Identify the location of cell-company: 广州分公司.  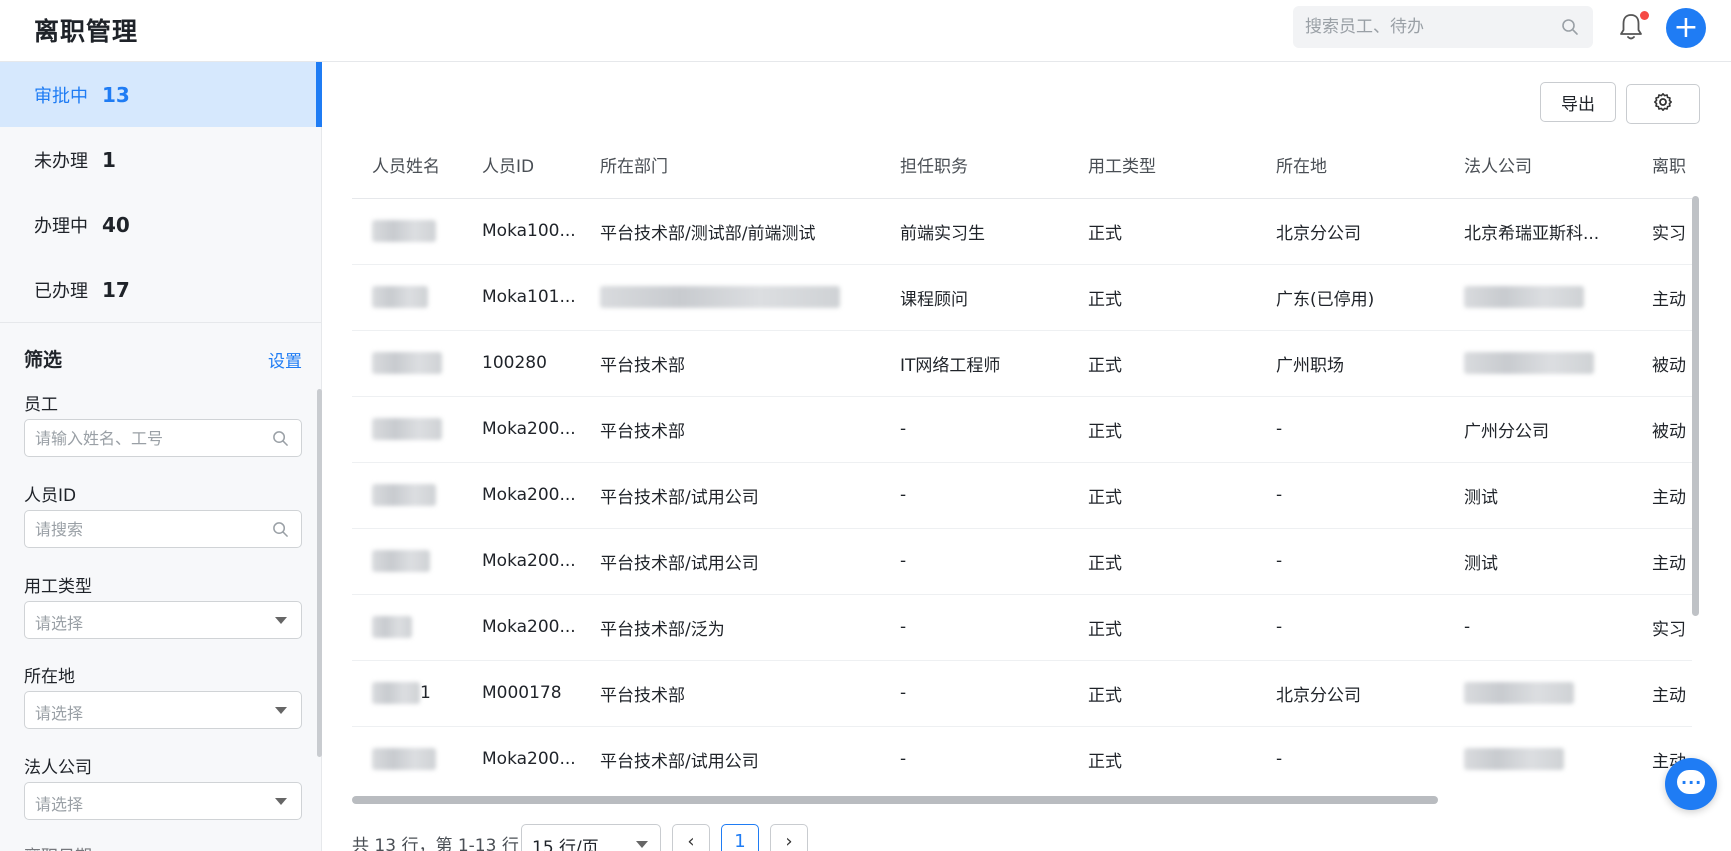
(1538, 429).